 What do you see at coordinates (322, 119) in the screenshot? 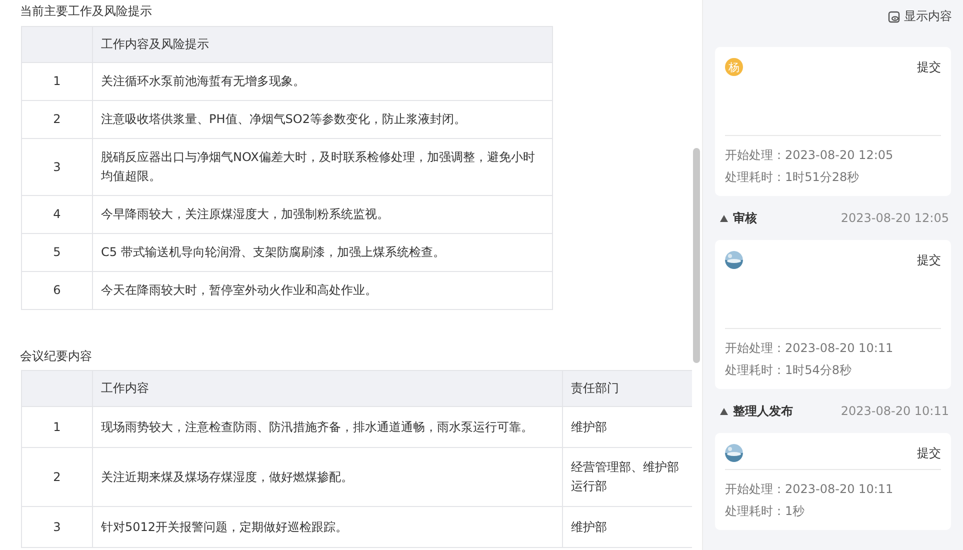
I see `table-cell: 注意吸收塔供浆量、PH值、净烟气SO2等参数变化，防止浆液封闭。` at bounding box center [322, 119].